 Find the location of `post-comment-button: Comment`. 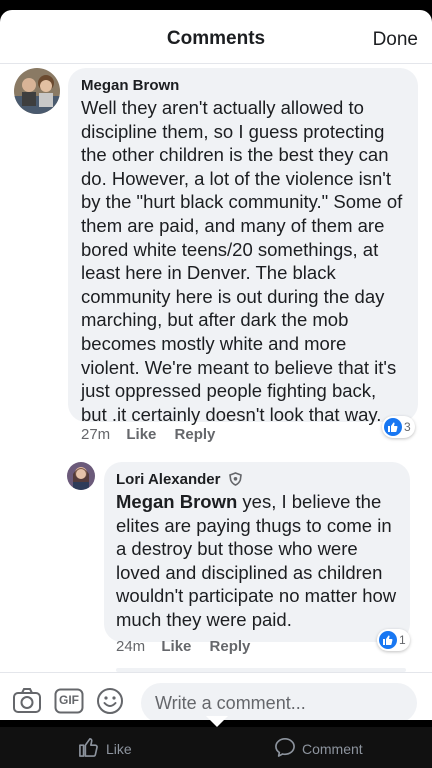

post-comment-button: Comment is located at coordinates (318, 748).